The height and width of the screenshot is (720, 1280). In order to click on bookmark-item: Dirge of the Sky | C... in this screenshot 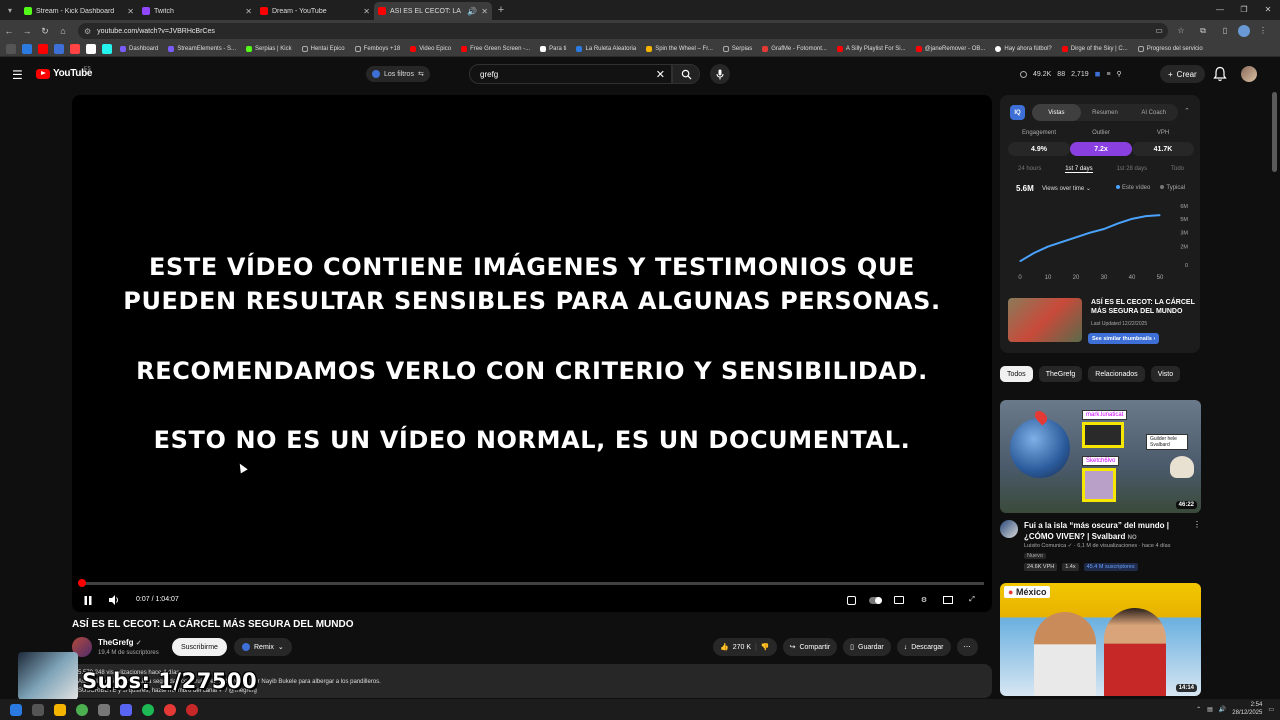, I will do `click(1095, 49)`.